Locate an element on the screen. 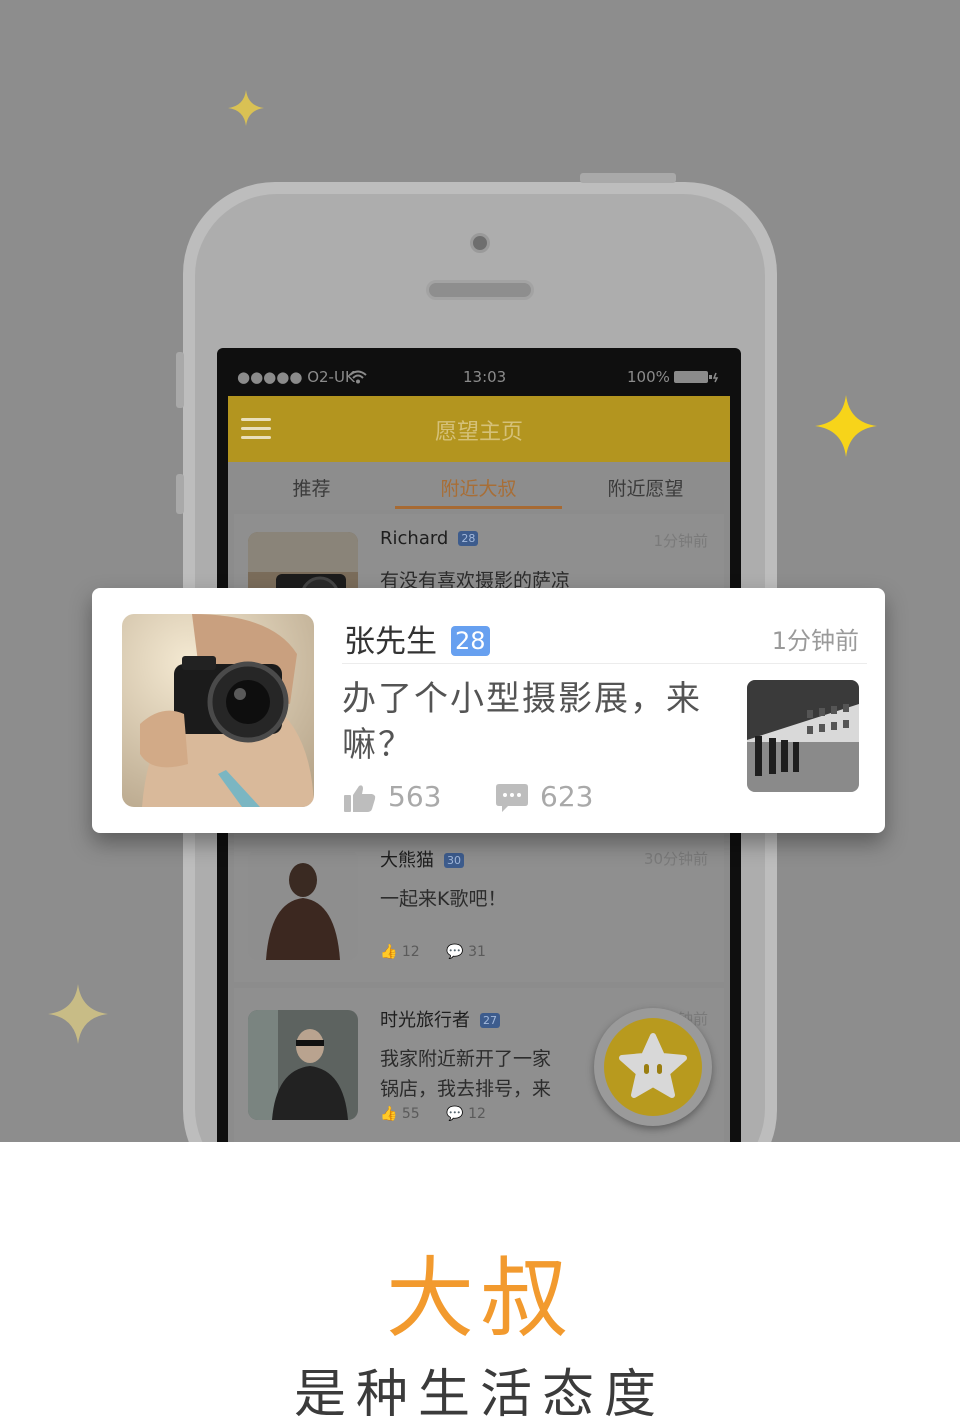  user-name: 时光旅行者 27 is located at coordinates (440, 1019).